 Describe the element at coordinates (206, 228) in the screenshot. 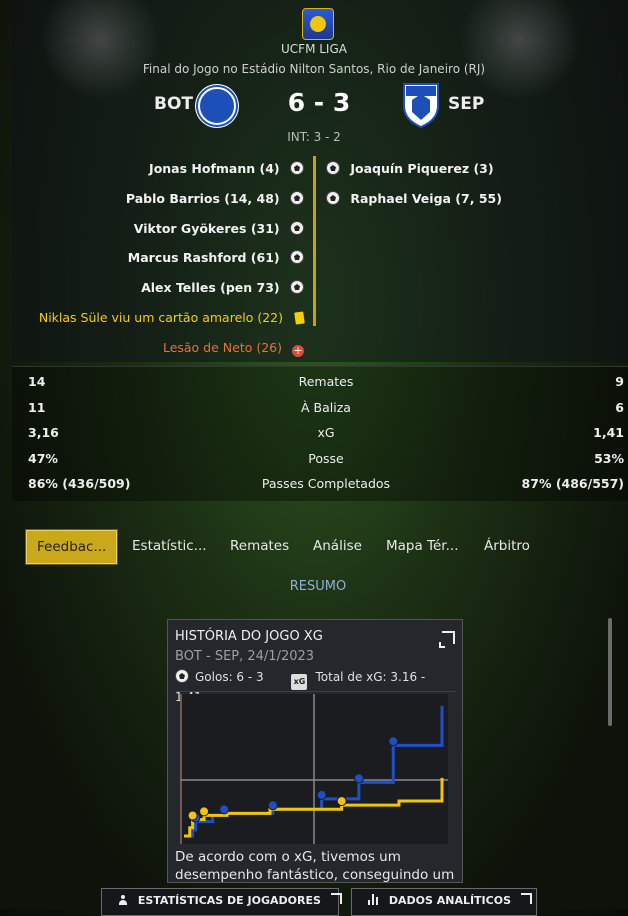

I see `event-text: Viktor Gyökeres (31)` at that location.